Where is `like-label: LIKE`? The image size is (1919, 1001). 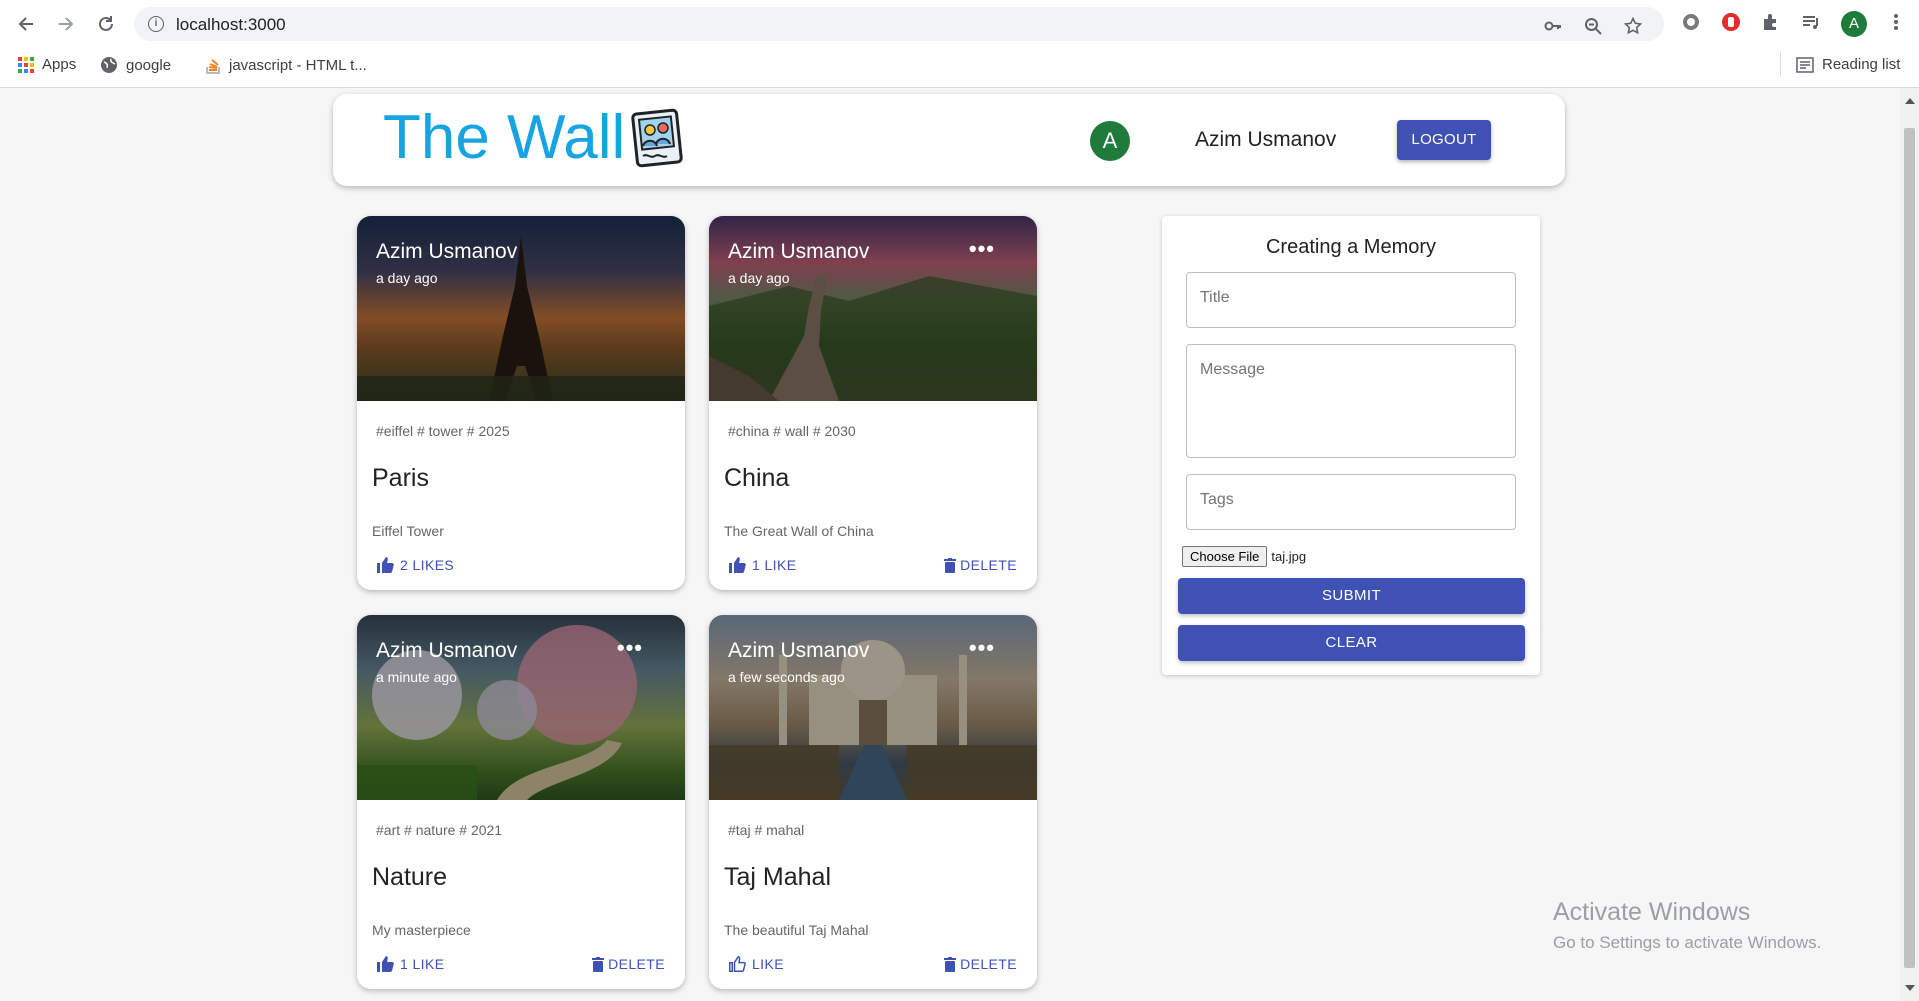
like-label: LIKE is located at coordinates (768, 964).